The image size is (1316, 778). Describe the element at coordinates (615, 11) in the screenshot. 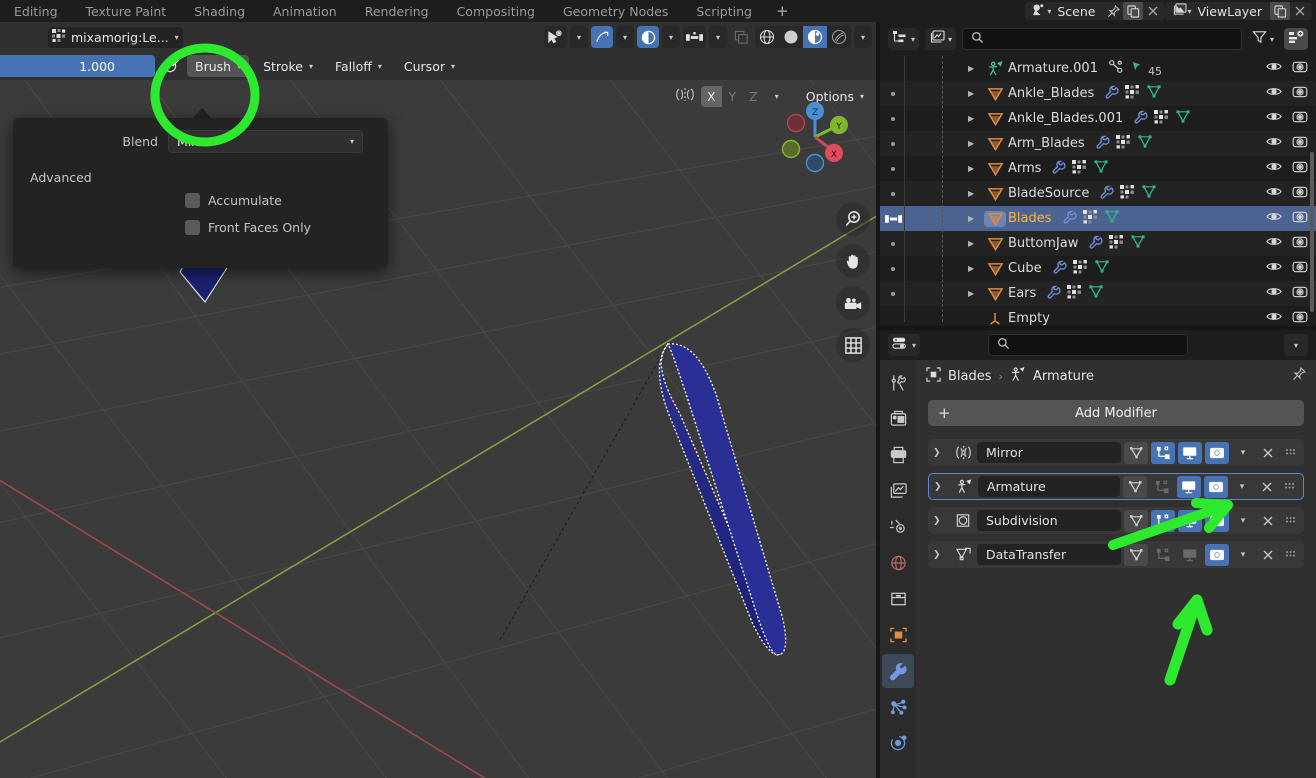

I see `workspace-tab-geometry-nodes: Geometry Nodes` at that location.